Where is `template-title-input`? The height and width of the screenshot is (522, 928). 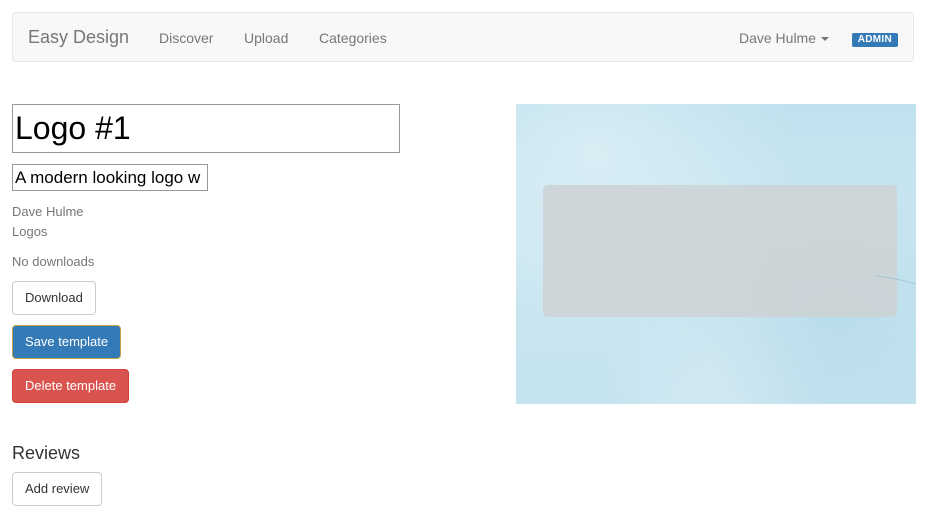
template-title-input is located at coordinates (206, 128).